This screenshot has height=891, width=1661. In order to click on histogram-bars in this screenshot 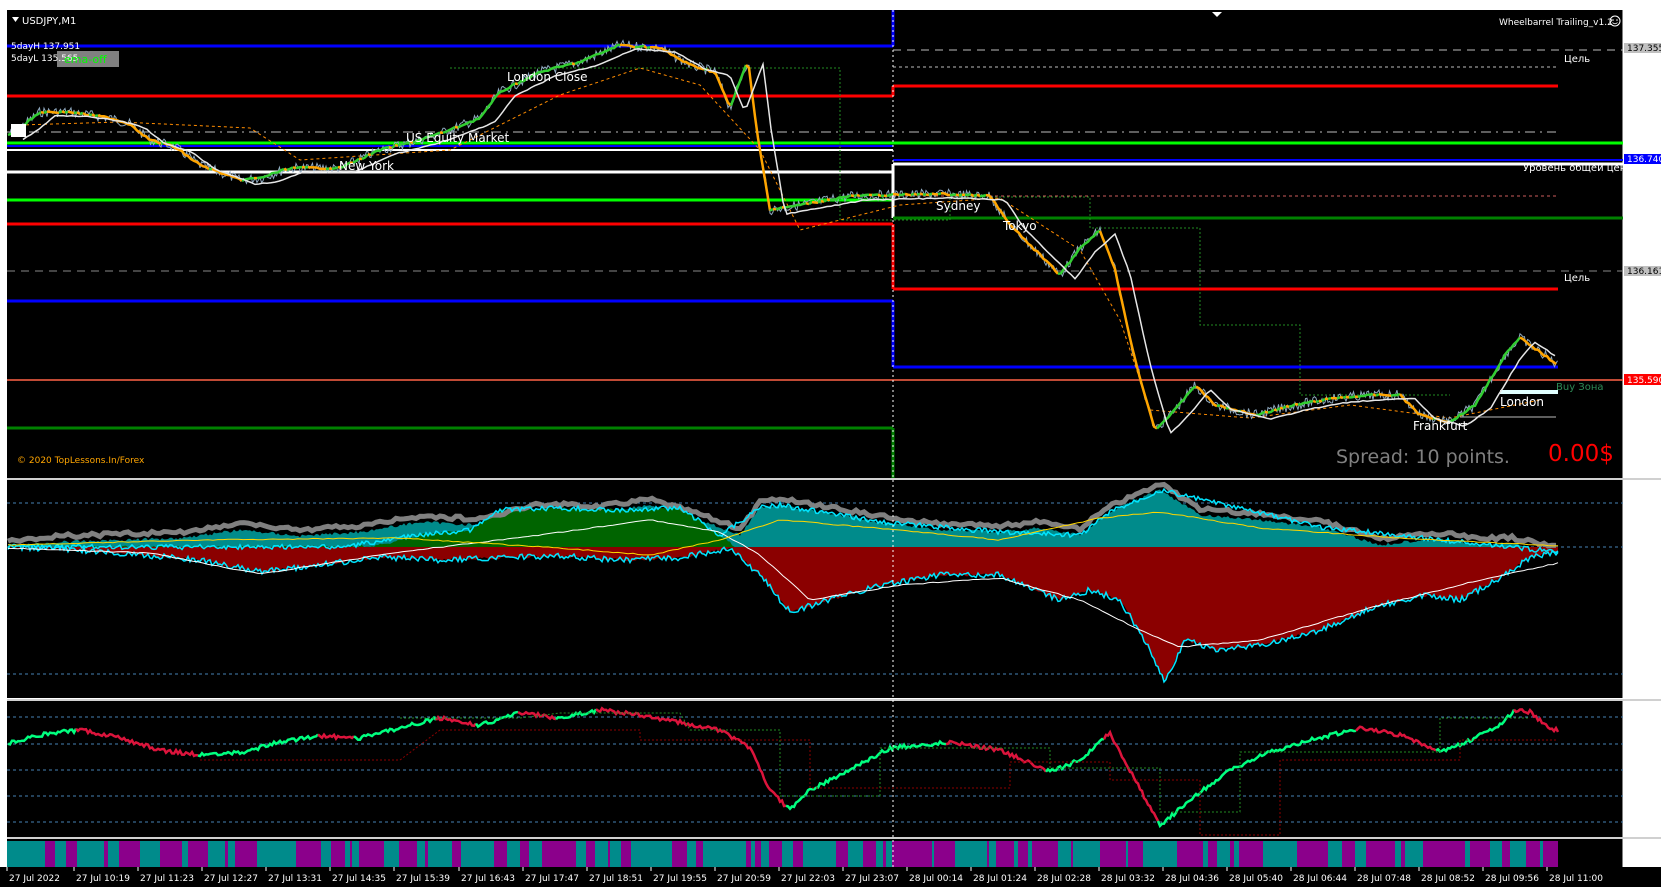, I will do `click(782, 854)`.